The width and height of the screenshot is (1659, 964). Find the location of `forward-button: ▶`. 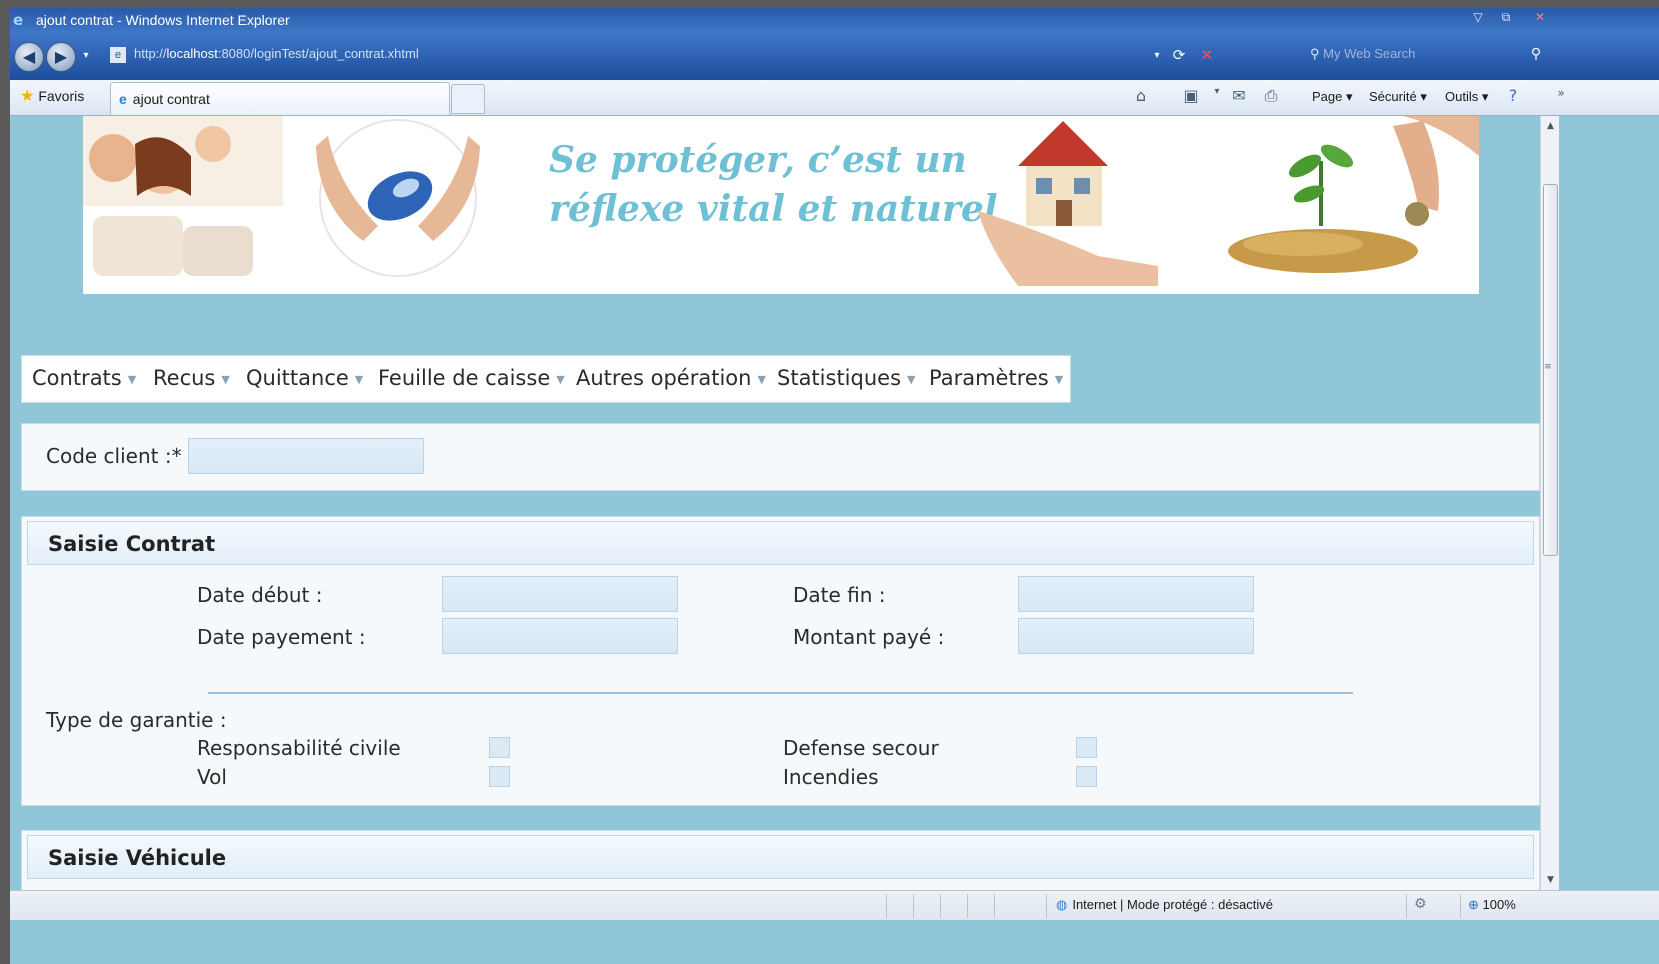

forward-button: ▶ is located at coordinates (61, 57).